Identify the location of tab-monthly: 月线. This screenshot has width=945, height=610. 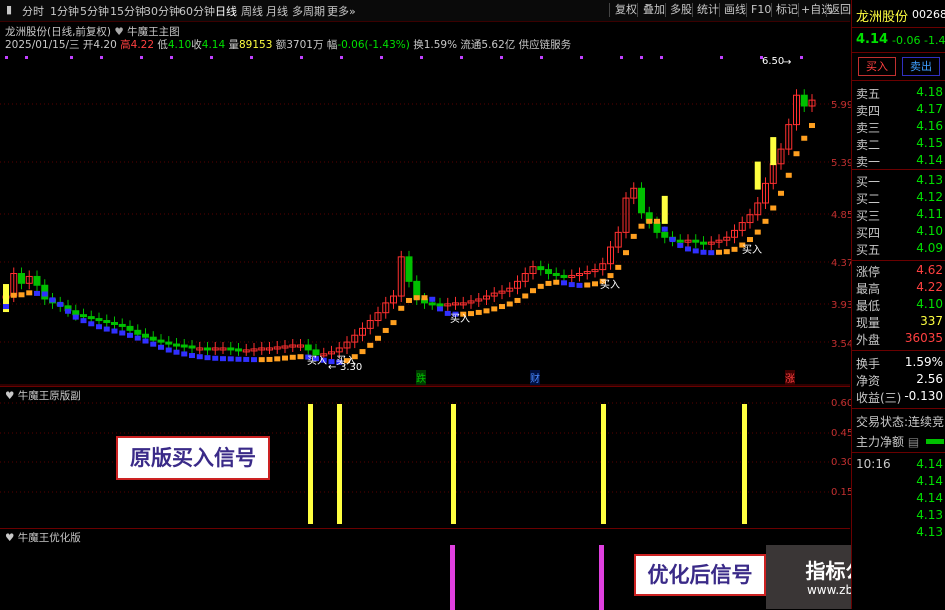
(277, 11).